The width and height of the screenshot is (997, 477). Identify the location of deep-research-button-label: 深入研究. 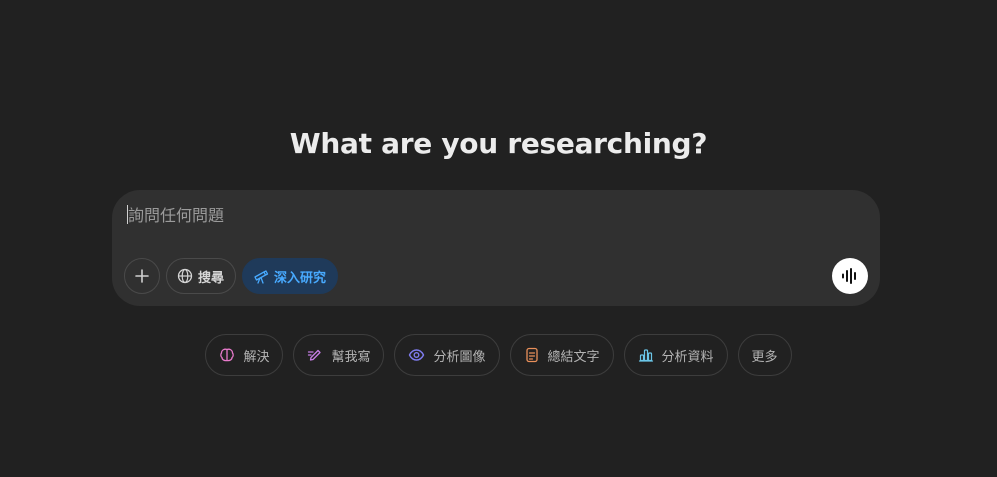
(300, 278).